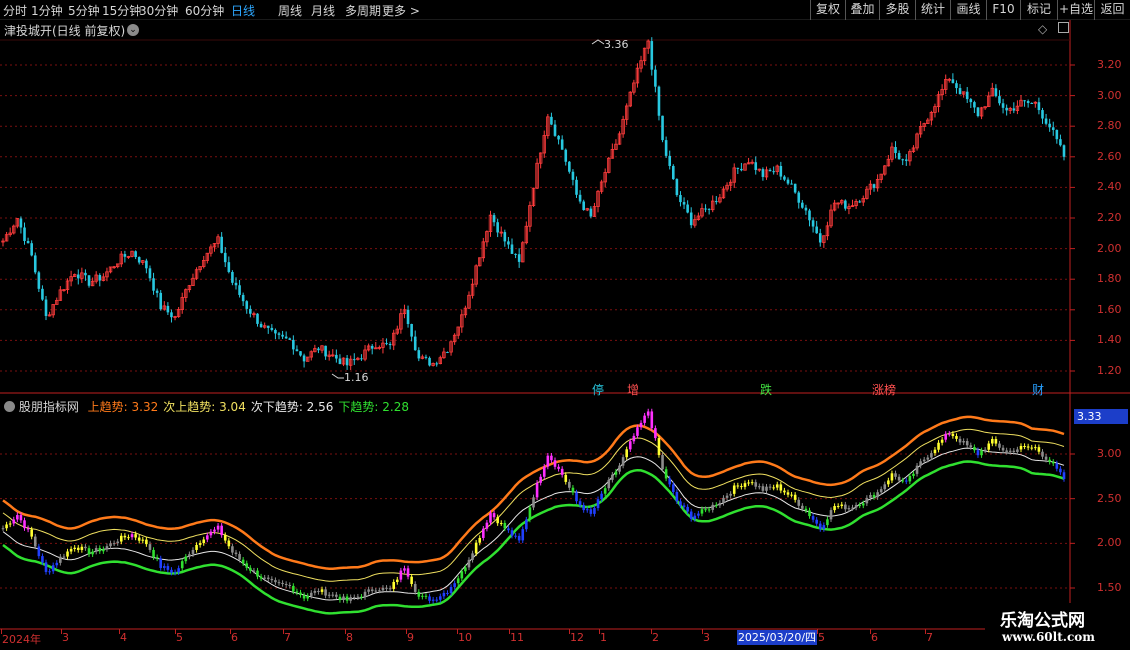  What do you see at coordinates (603, 637) in the screenshot?
I see `month-label: 1` at bounding box center [603, 637].